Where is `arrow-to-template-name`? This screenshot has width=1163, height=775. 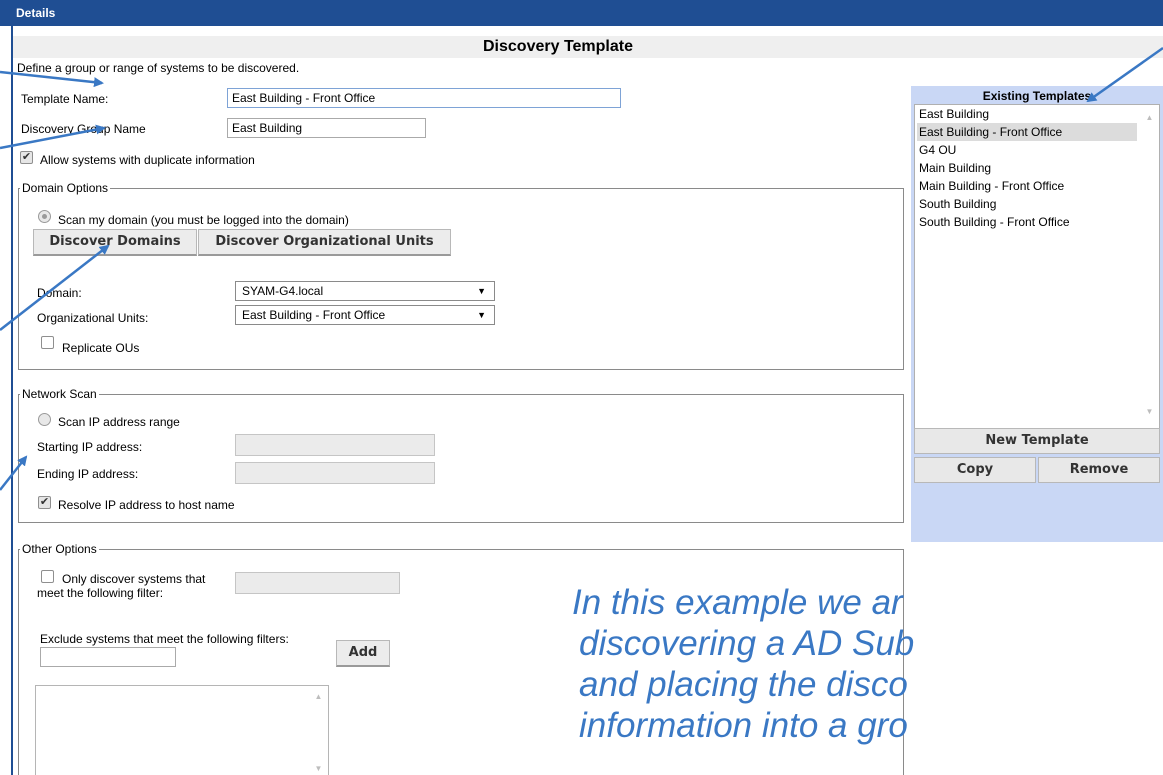
arrow-to-template-name is located at coordinates (52, 79).